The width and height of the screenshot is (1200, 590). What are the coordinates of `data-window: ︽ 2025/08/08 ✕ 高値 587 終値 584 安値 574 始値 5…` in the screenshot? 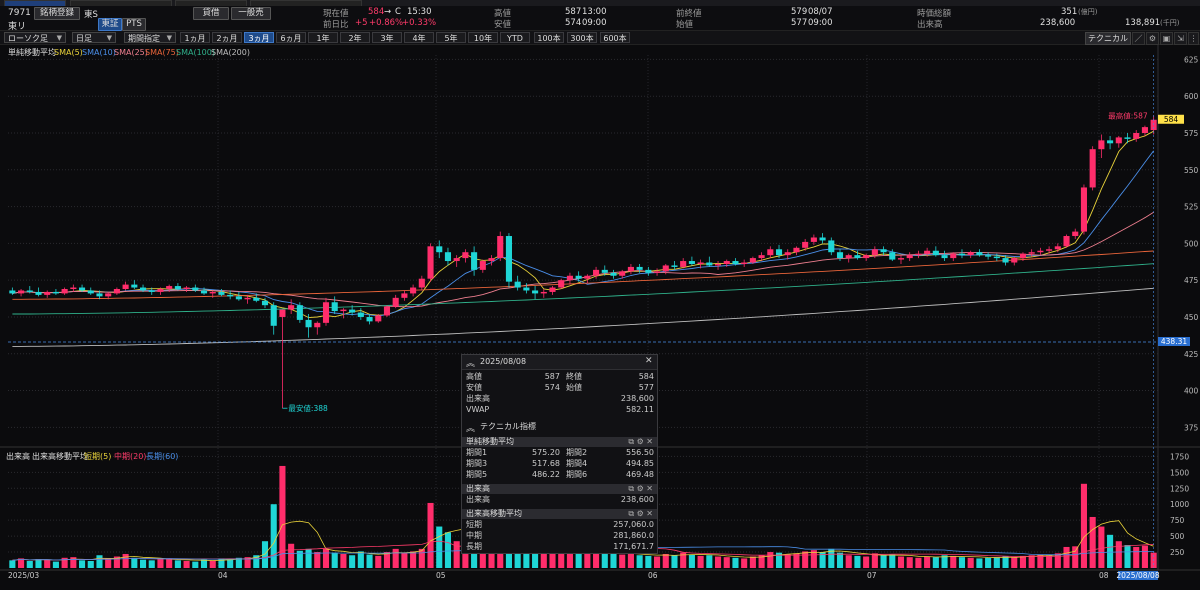 It's located at (559, 454).